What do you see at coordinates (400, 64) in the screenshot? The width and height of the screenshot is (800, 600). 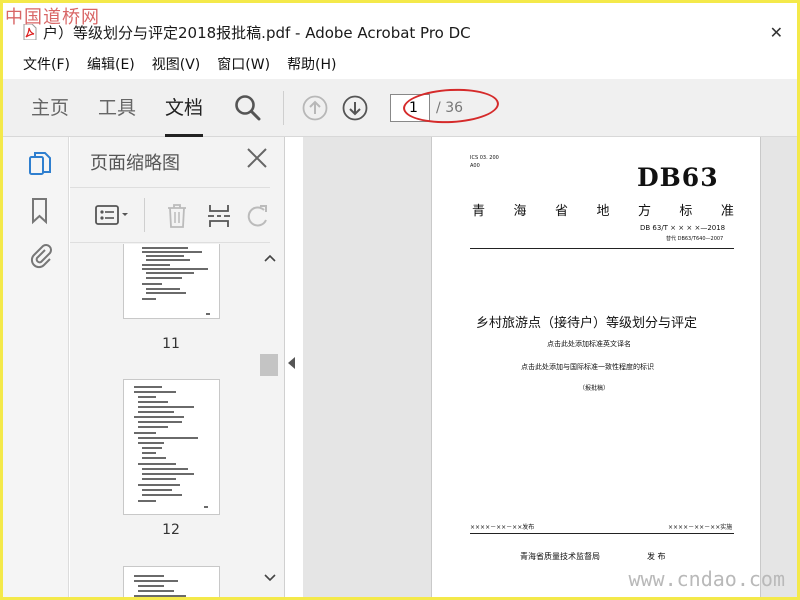 I see `menu-bar: 文件(F) 编辑(E) 视图(V) 窗口(W) 帮助(H)` at bounding box center [400, 64].